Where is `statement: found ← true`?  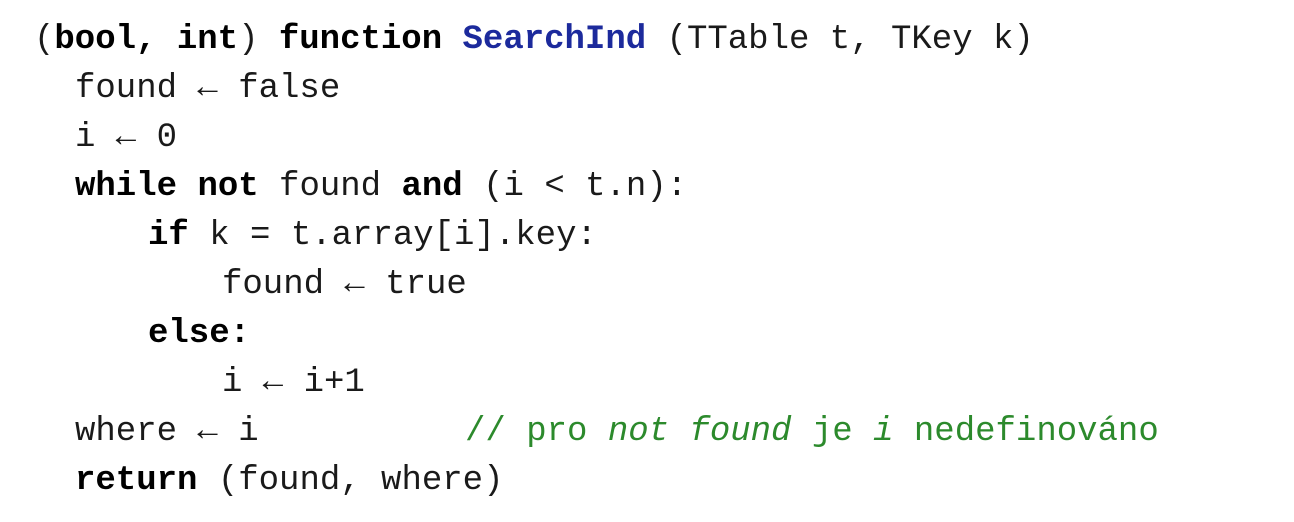 statement: found ← true is located at coordinates (344, 285).